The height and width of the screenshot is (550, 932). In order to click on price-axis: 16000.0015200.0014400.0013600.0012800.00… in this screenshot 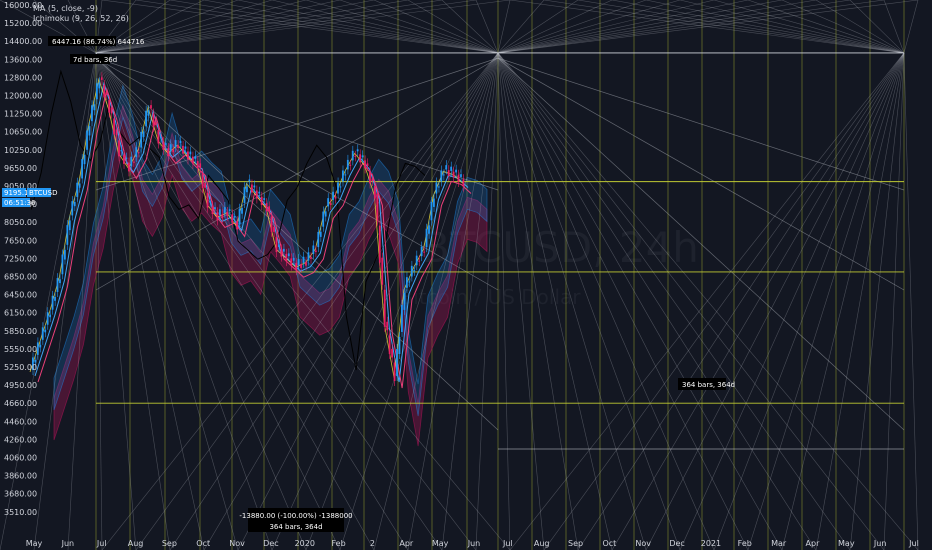, I will do `click(23, 259)`.